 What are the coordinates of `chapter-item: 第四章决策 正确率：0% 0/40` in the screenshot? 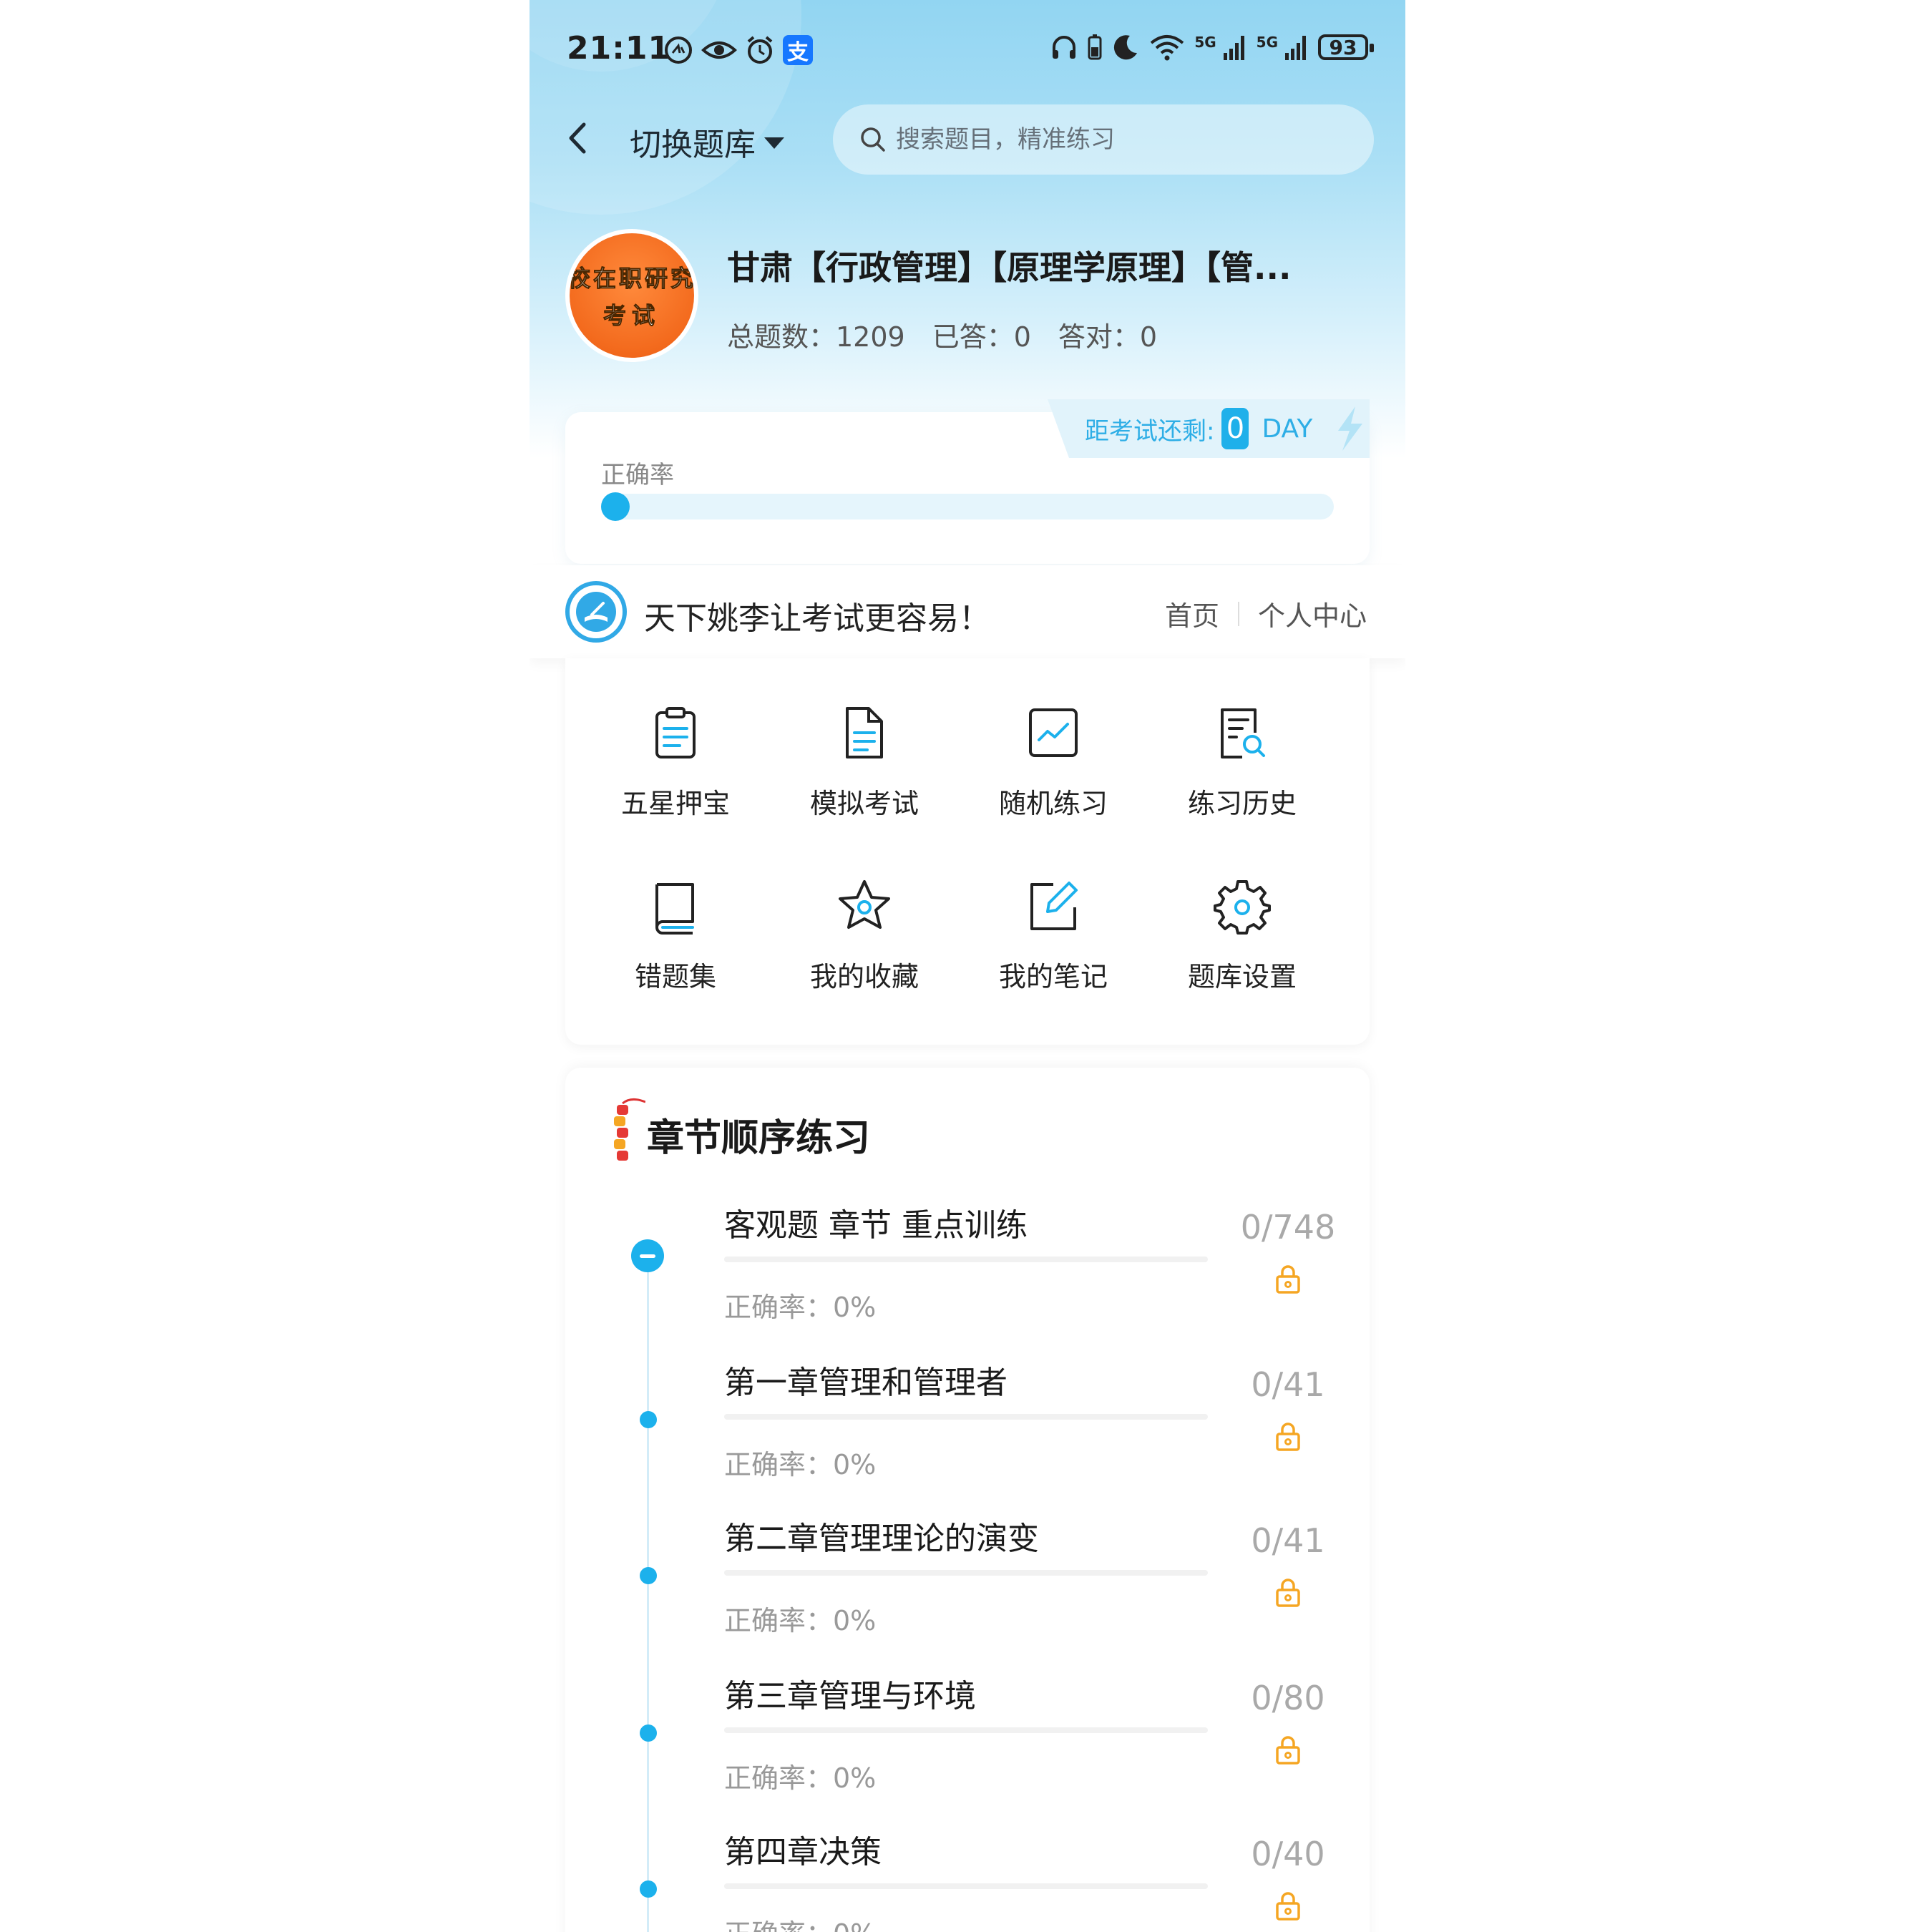 It's located at (967, 1879).